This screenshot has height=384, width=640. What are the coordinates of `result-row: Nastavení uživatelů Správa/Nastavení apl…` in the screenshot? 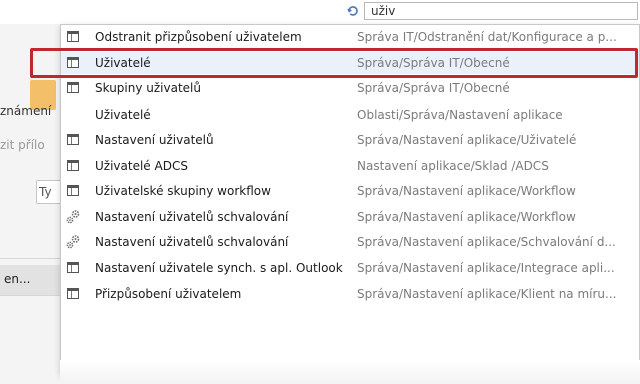 It's located at (350, 140).